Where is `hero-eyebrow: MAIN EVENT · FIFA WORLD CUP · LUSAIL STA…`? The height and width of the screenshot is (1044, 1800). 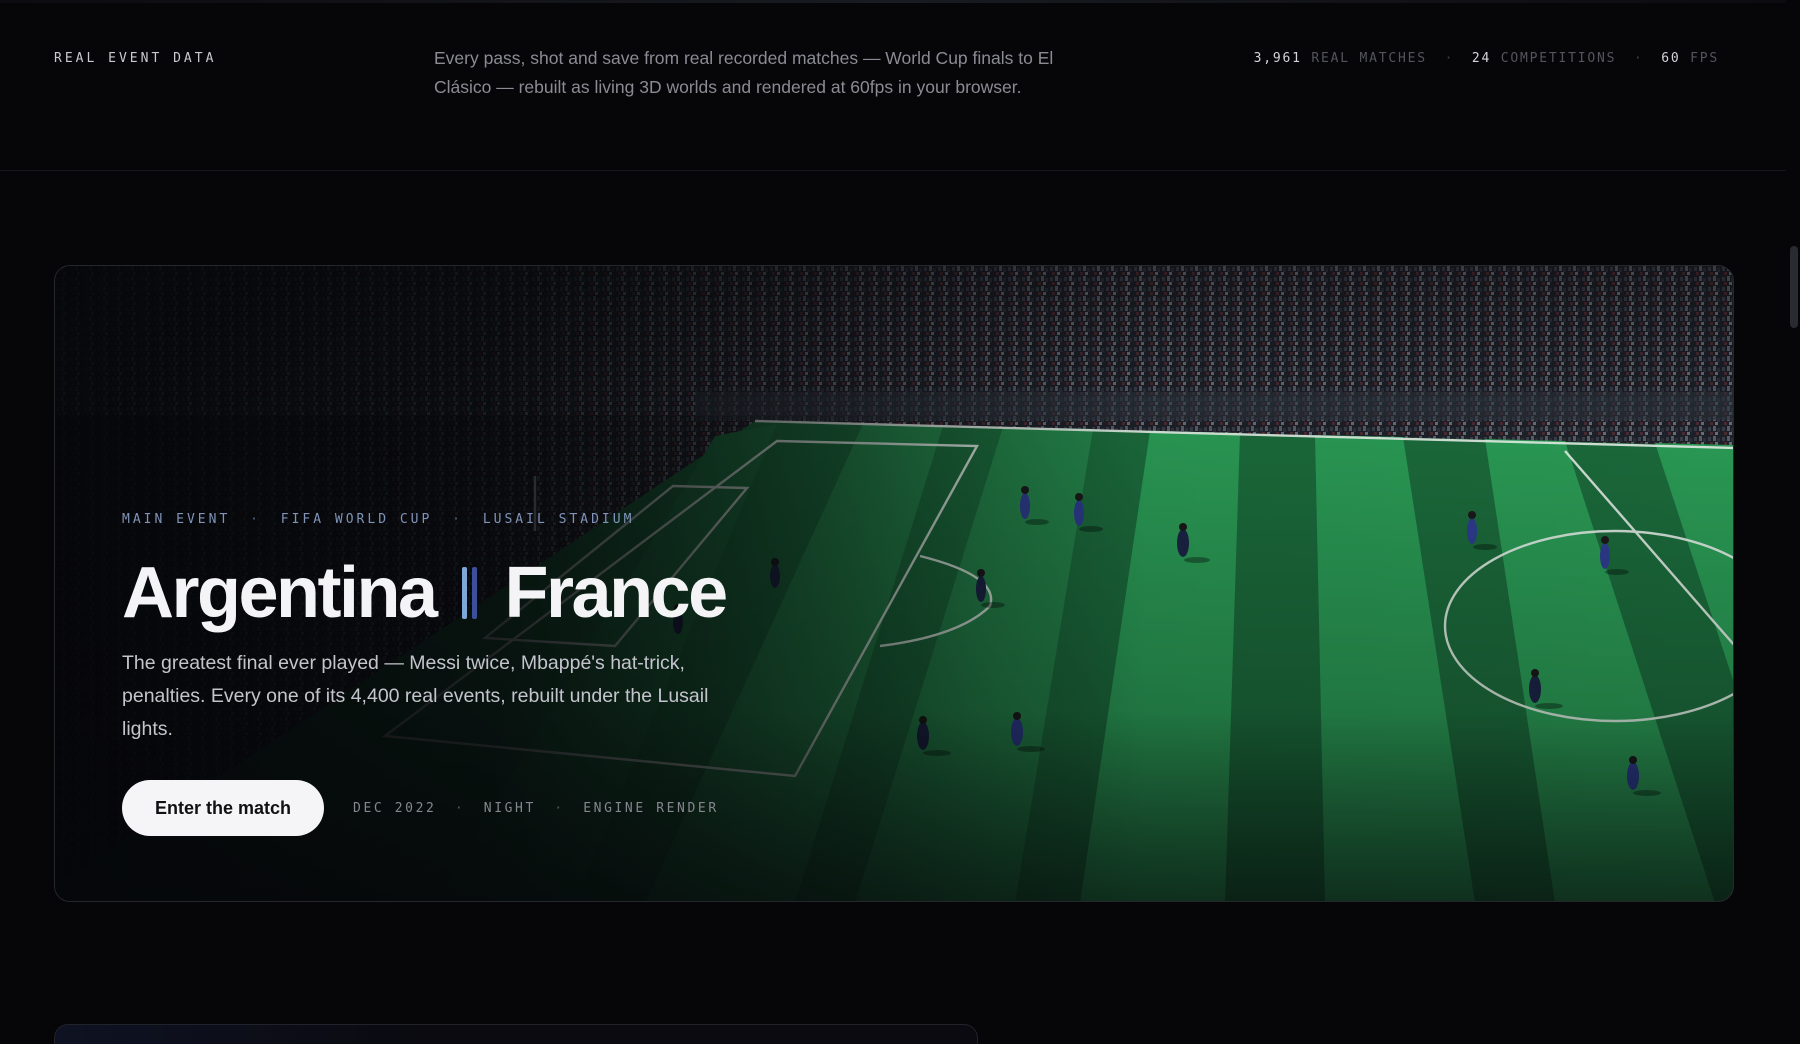 hero-eyebrow: MAIN EVENT · FIFA WORLD CUP · LUSAIL STA… is located at coordinates (378, 519).